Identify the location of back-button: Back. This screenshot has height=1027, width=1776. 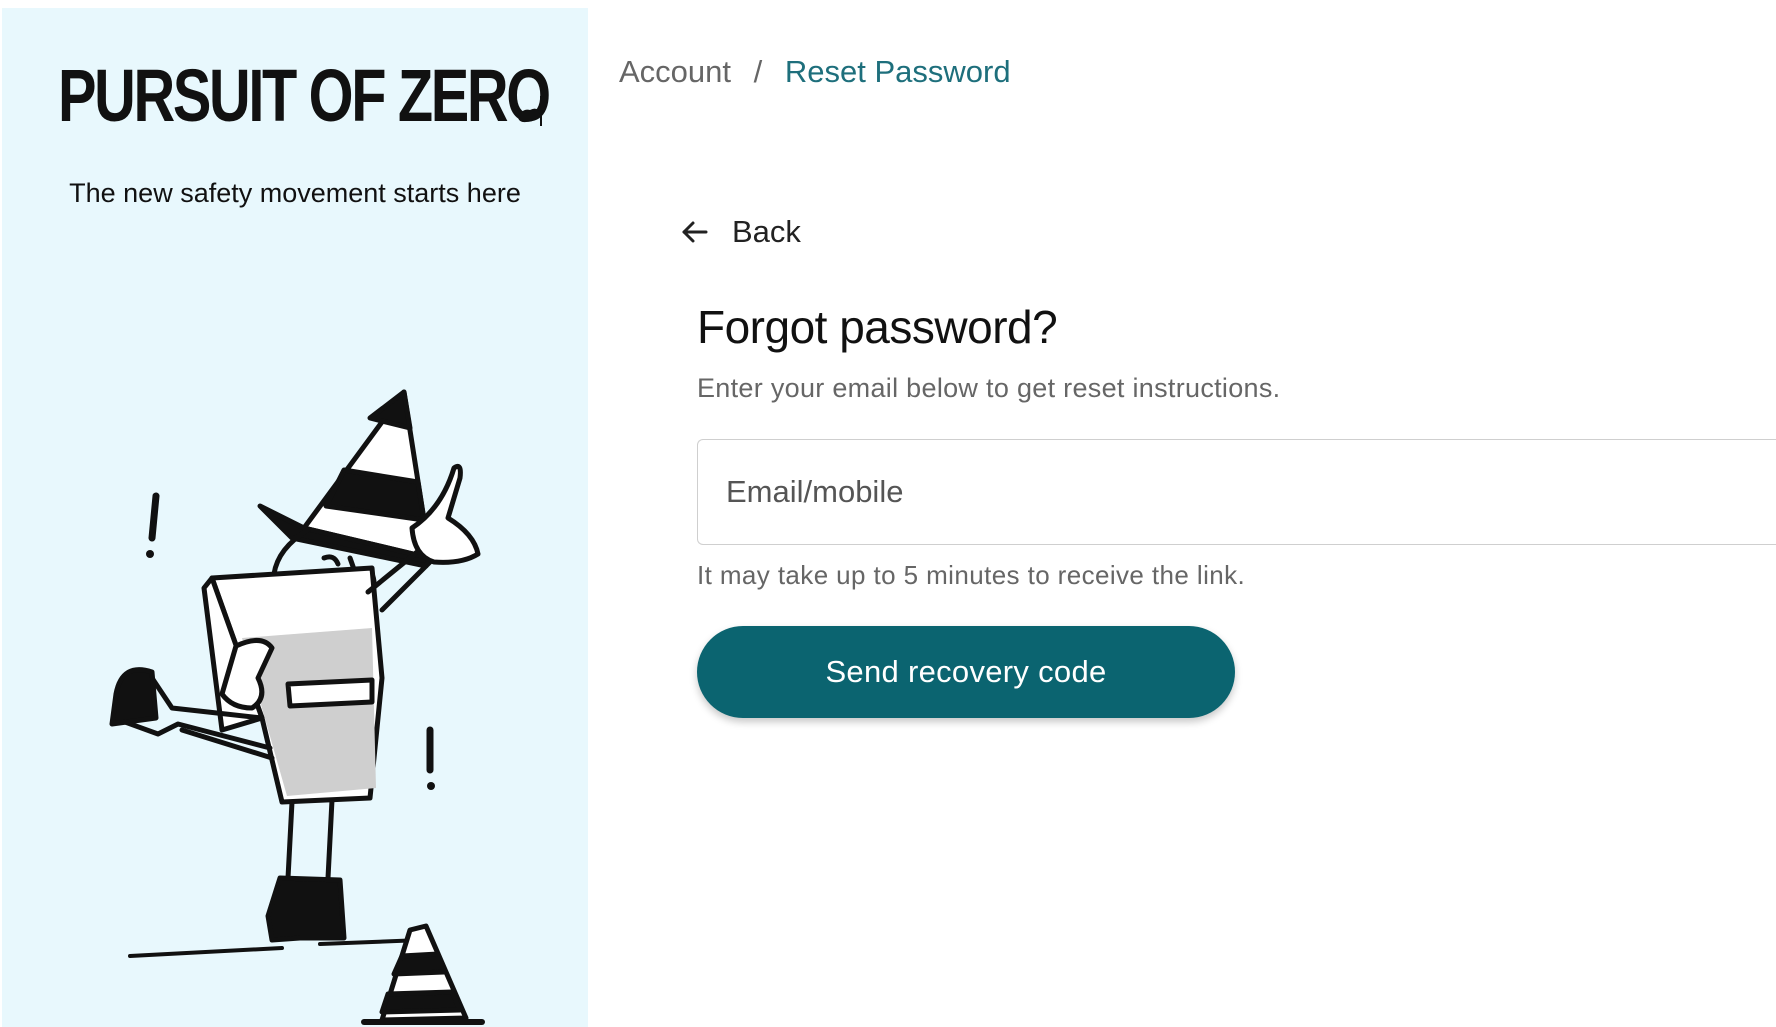
(739, 232).